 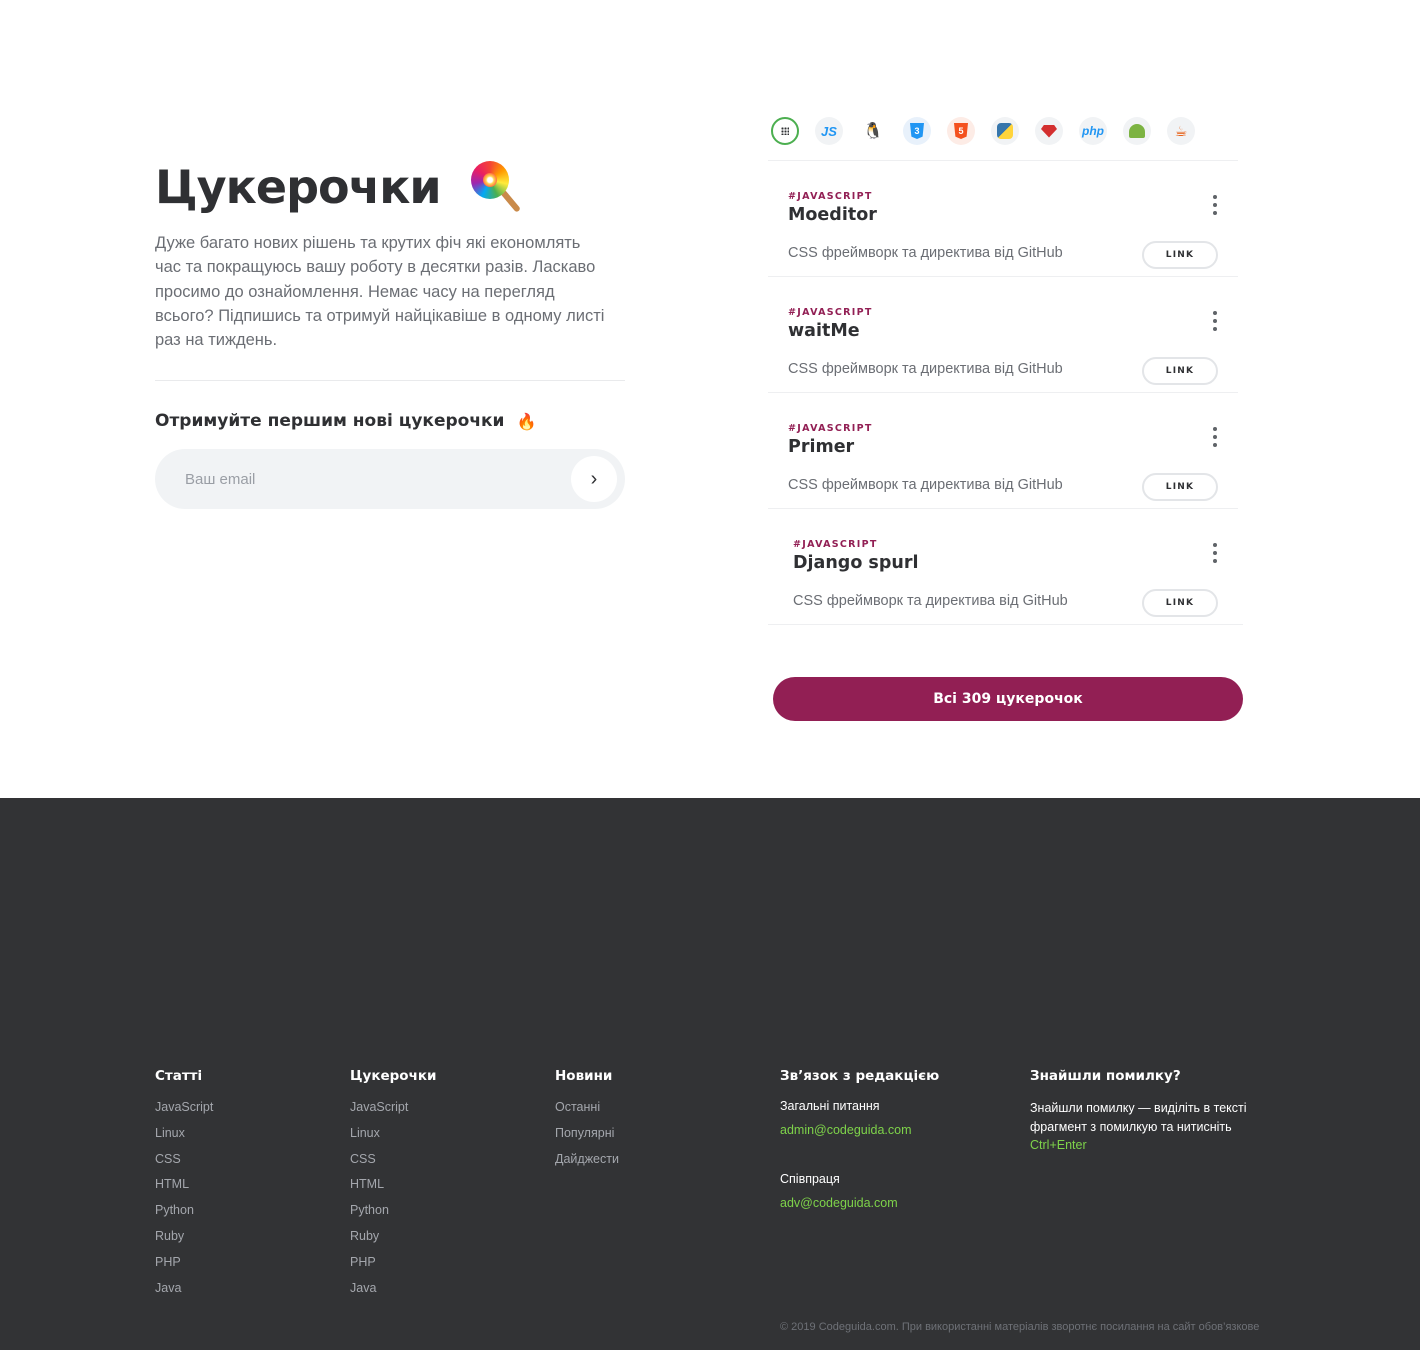 I want to click on card-title: Moeditor, so click(x=832, y=215).